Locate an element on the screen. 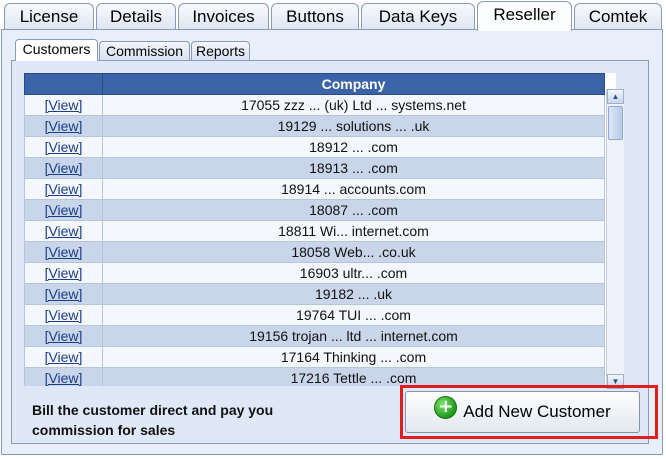 The image size is (666, 459). table-row: [View] 19129 ... solutions ... .uk is located at coordinates (314, 126).